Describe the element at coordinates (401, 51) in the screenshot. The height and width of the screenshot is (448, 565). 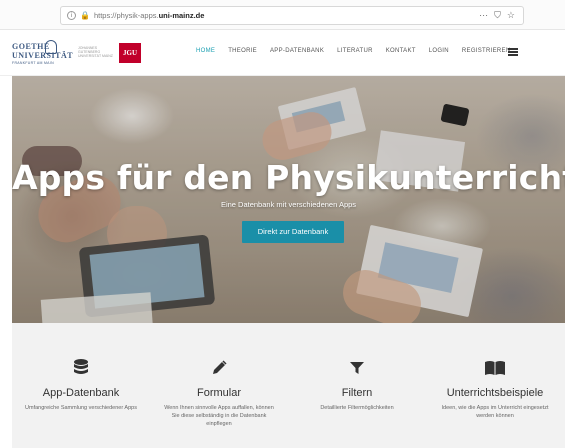
I see `nav-kontakt: KONTAKT` at that location.